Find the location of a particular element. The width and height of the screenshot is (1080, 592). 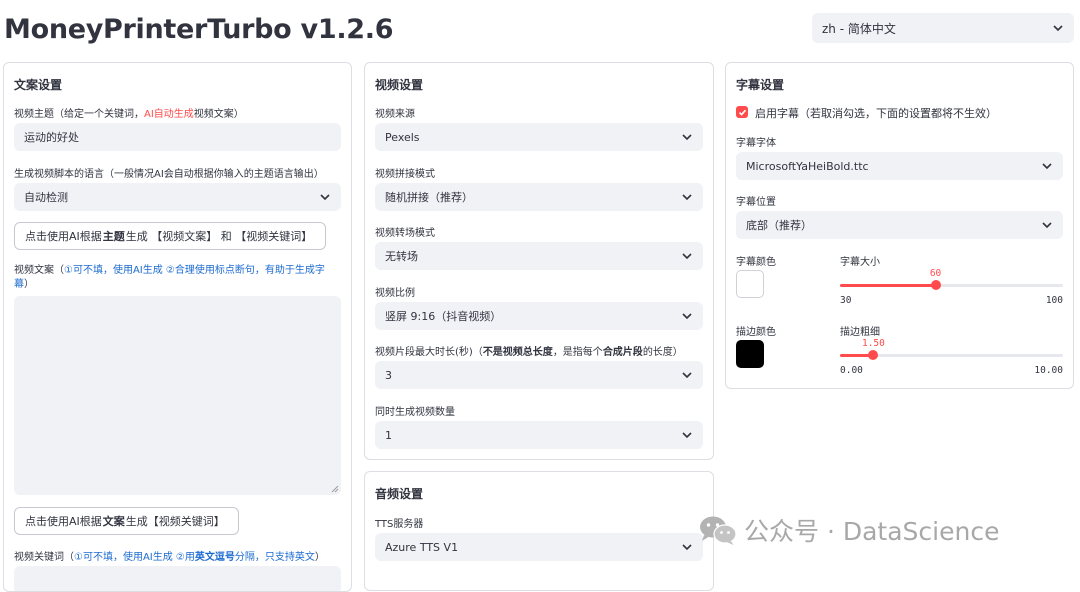

panel-heading: 音频设置 is located at coordinates (399, 494).